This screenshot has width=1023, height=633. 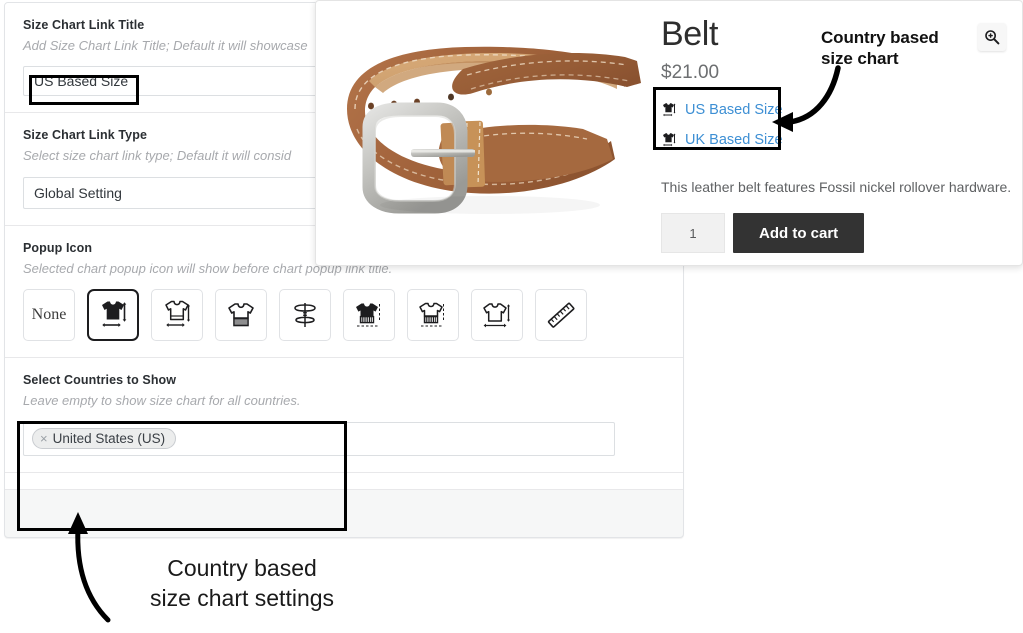 I want to click on annotation-top-line2: size chart, so click(x=860, y=58).